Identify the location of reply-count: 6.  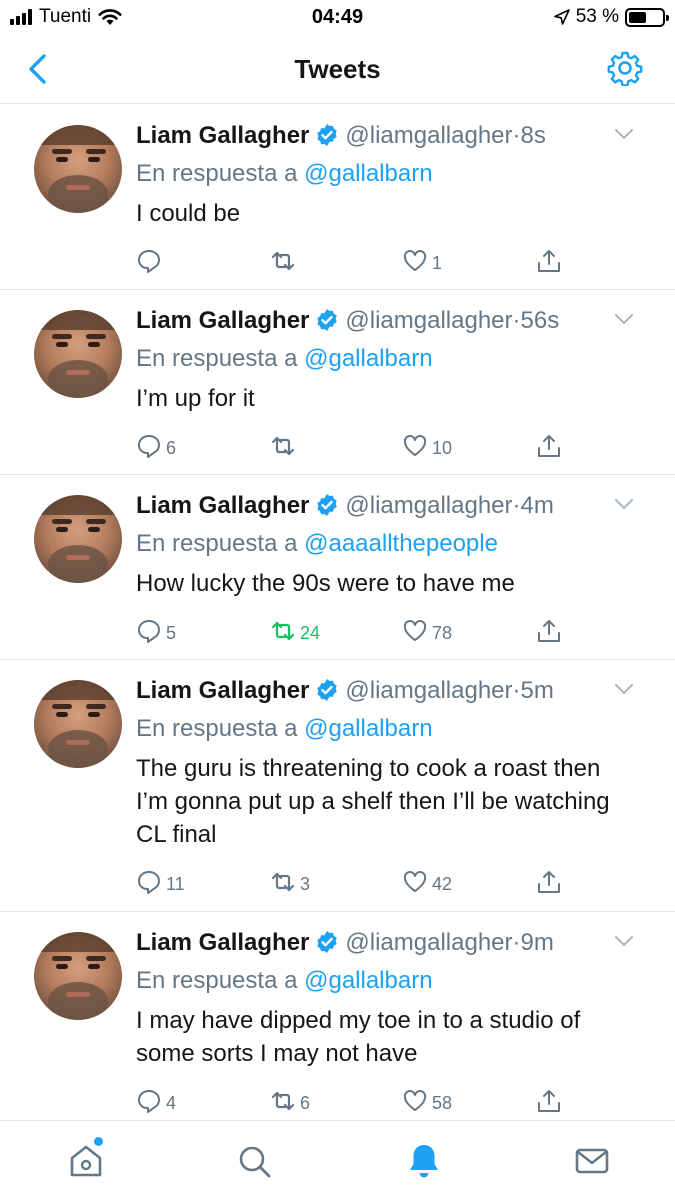
(171, 448).